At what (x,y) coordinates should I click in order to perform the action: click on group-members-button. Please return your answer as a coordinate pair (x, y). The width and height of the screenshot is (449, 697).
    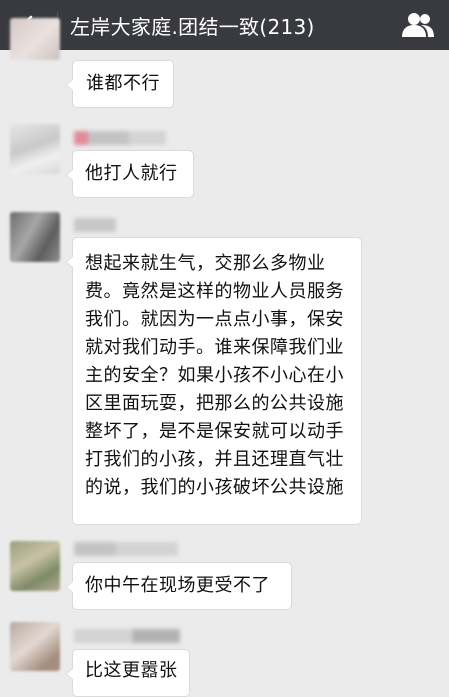
    Looking at the image, I should click on (418, 25).